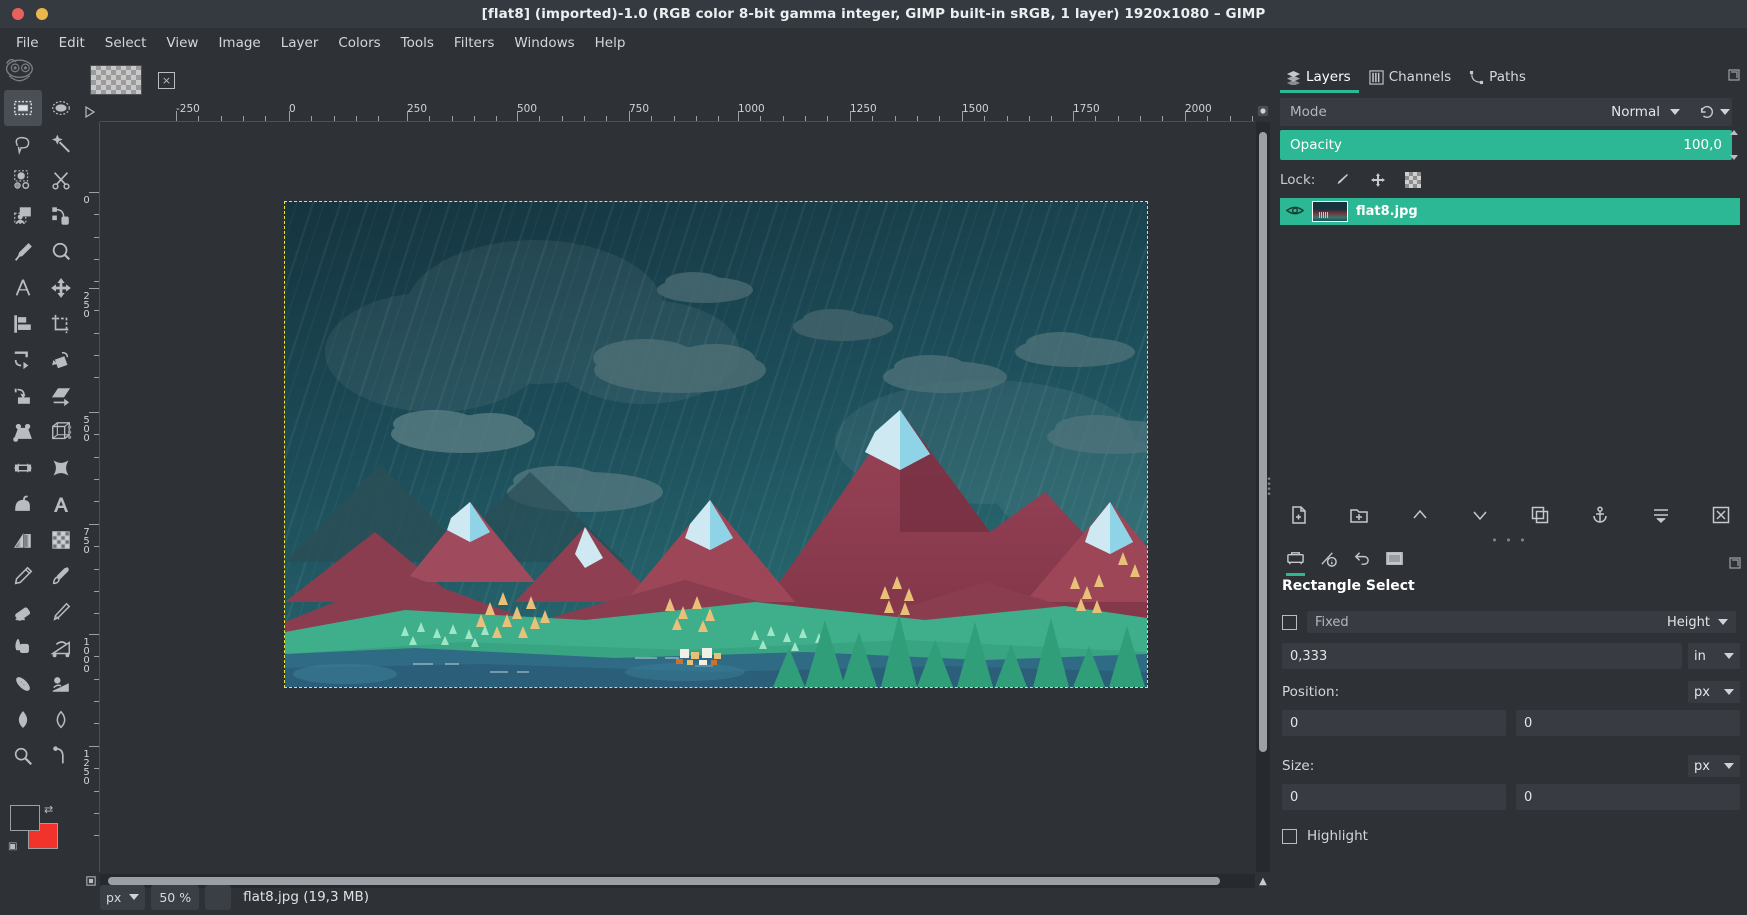 Image resolution: width=1747 pixels, height=915 pixels. I want to click on duplicate-layer-button, so click(1540, 515).